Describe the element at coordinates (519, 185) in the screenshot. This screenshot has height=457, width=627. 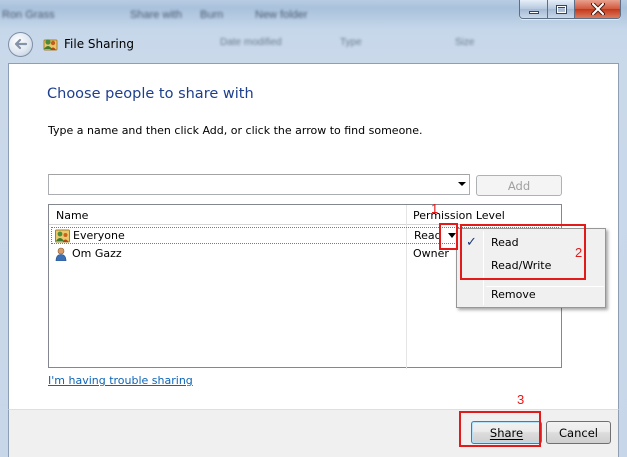
I see `add-button: Add` at that location.